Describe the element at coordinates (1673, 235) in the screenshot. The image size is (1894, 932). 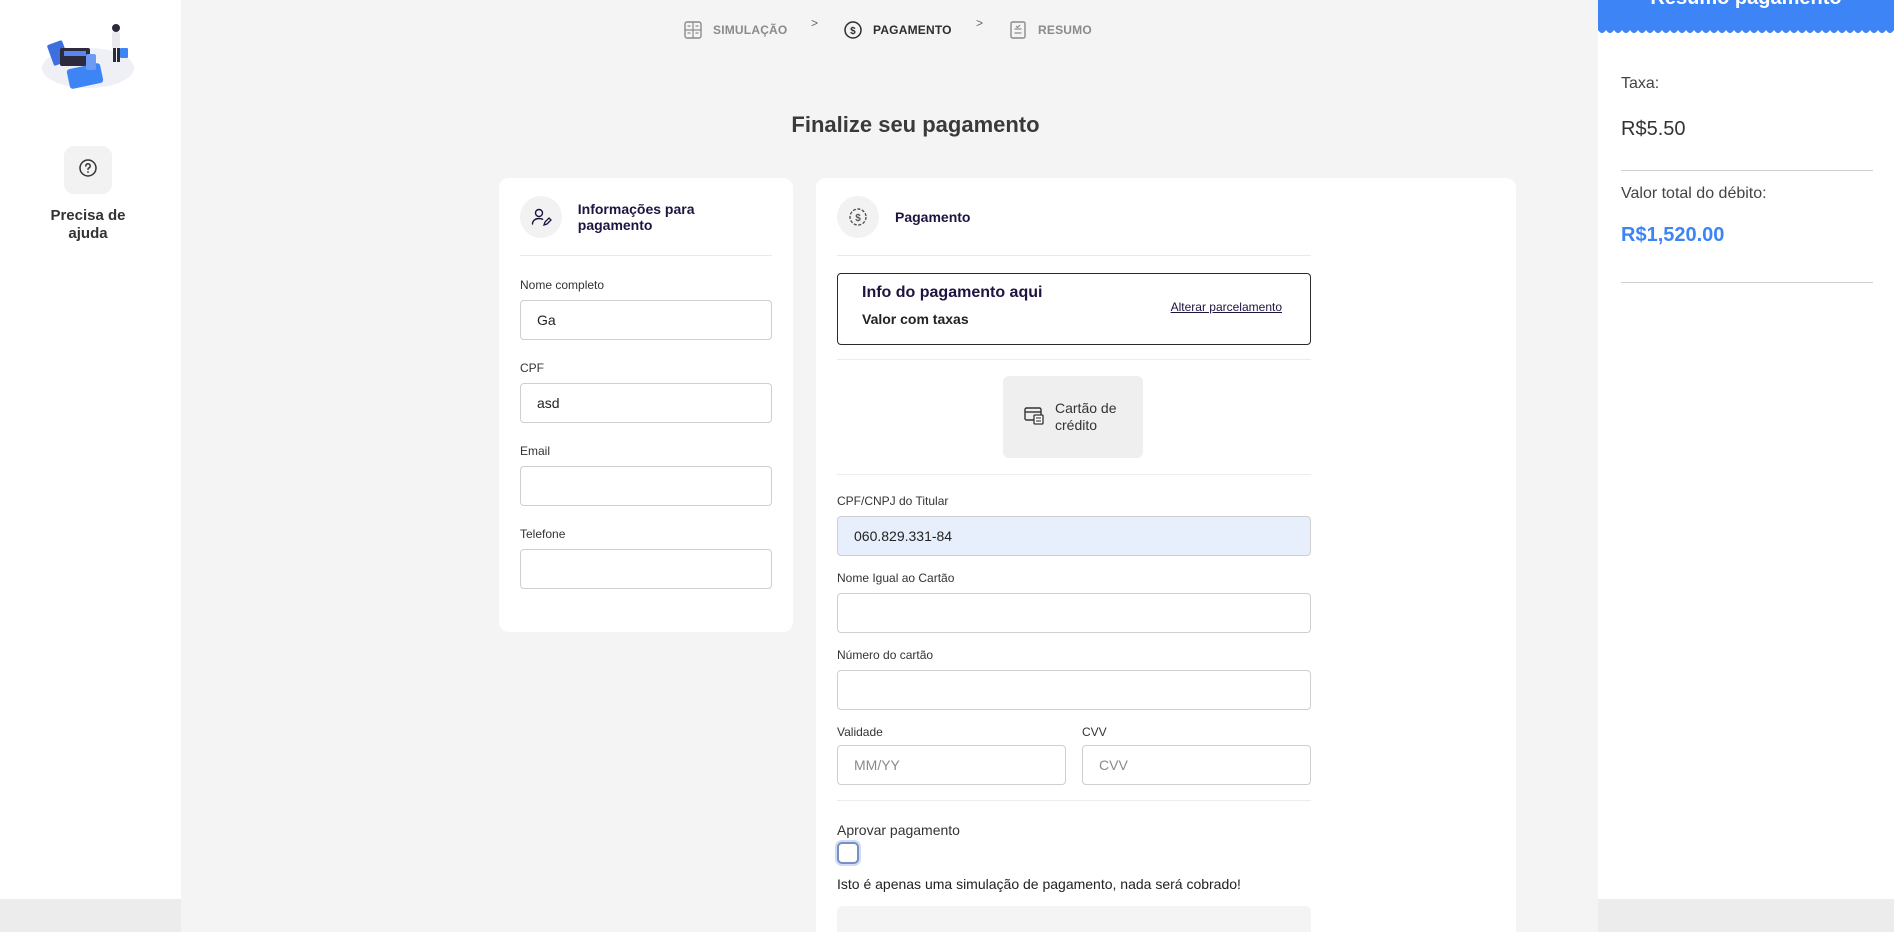
I see `total-value: R$1,520.00` at that location.